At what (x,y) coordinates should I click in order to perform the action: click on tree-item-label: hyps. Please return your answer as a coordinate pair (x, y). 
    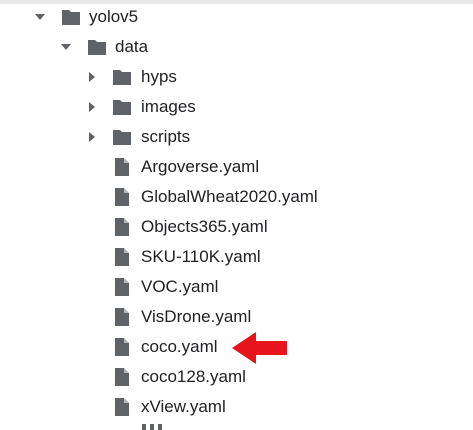
    Looking at the image, I should click on (159, 76).